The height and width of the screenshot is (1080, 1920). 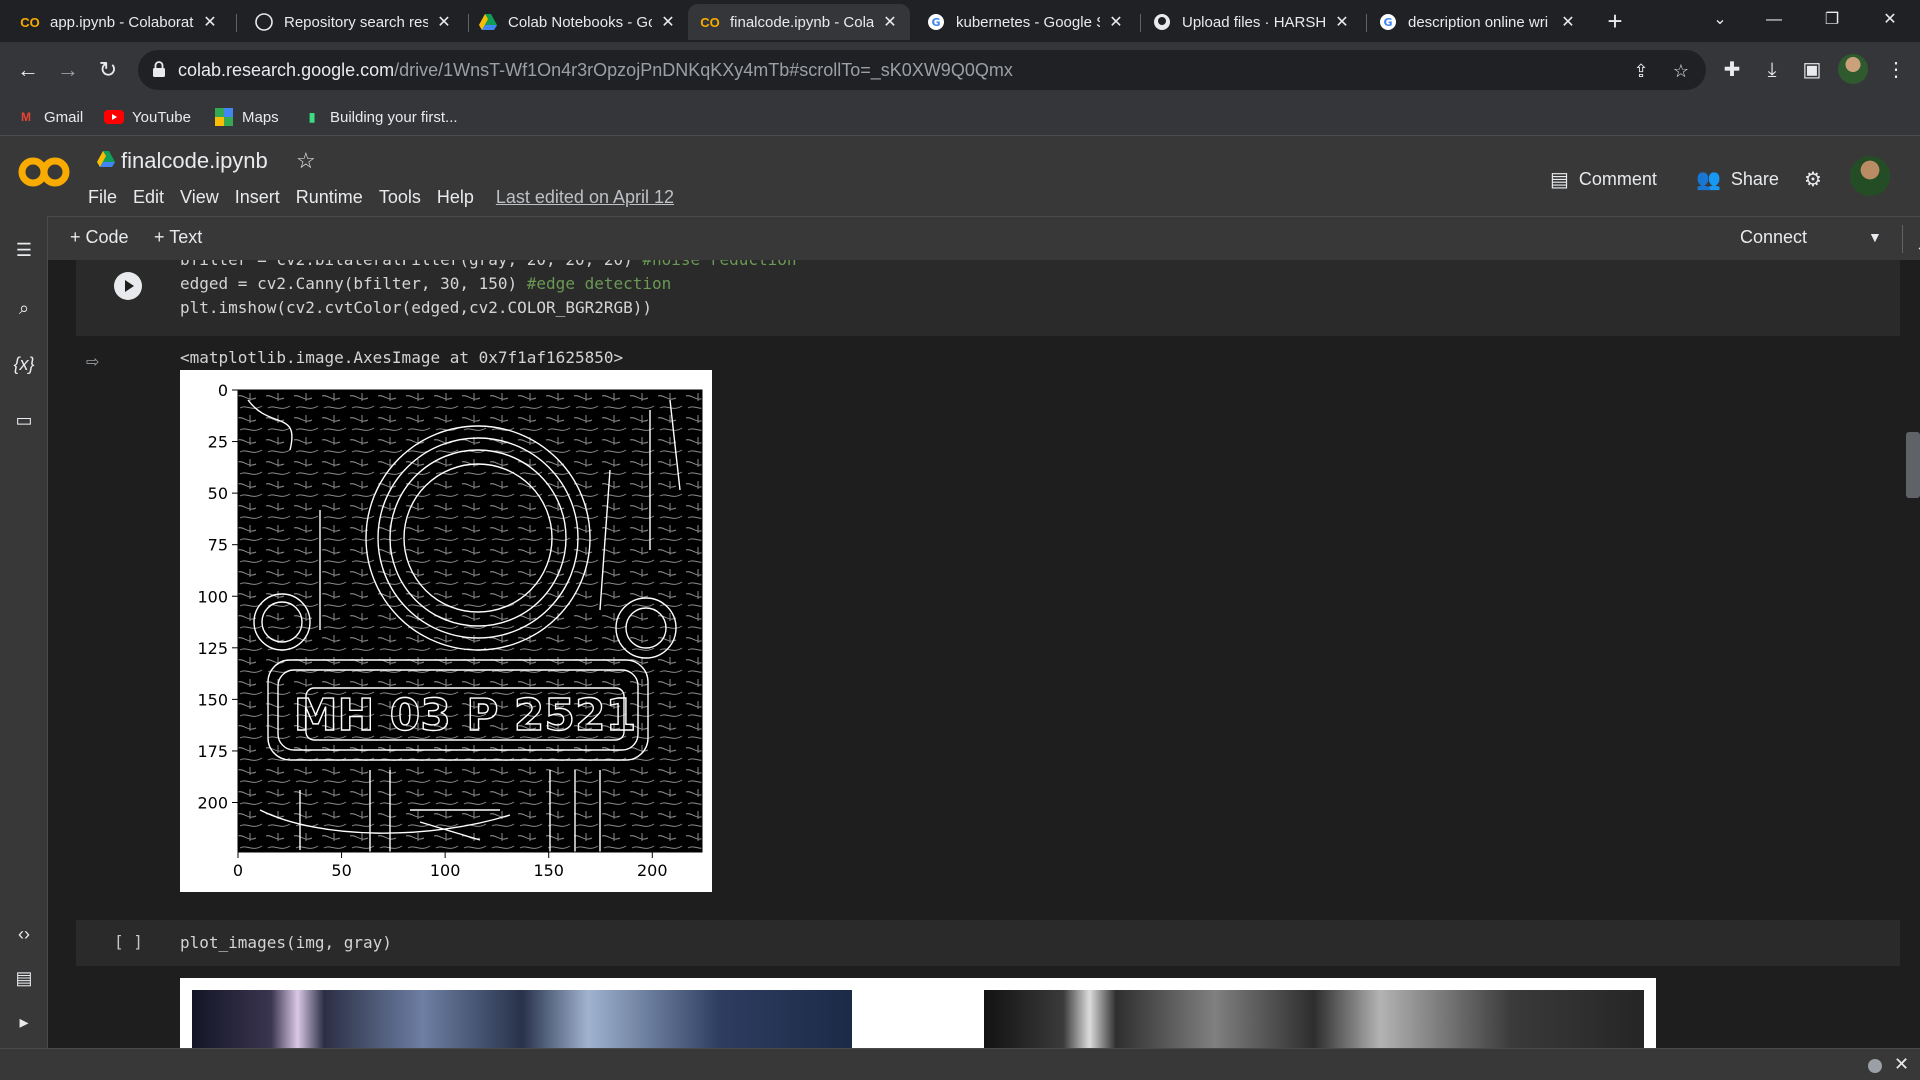 I want to click on add-code-button: + Code, so click(x=99, y=237).